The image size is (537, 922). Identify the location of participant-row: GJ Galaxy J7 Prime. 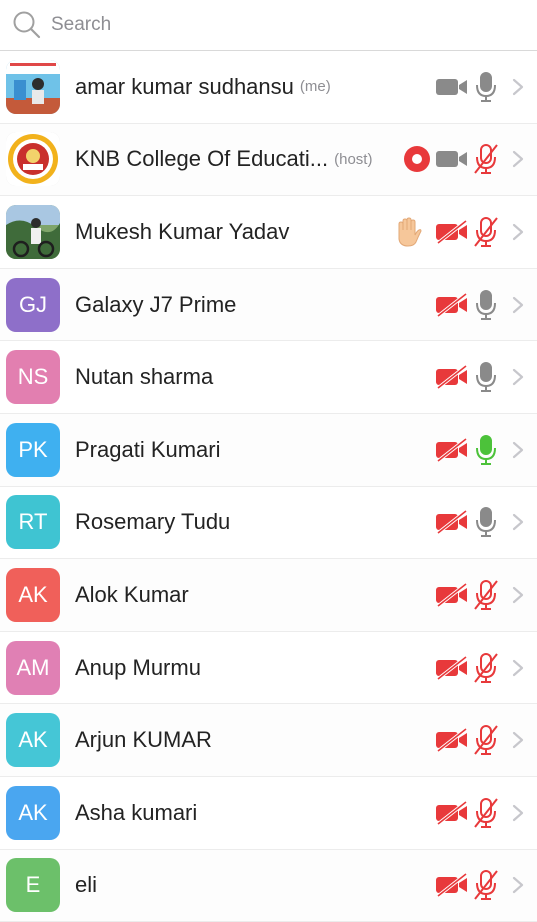
(268, 305).